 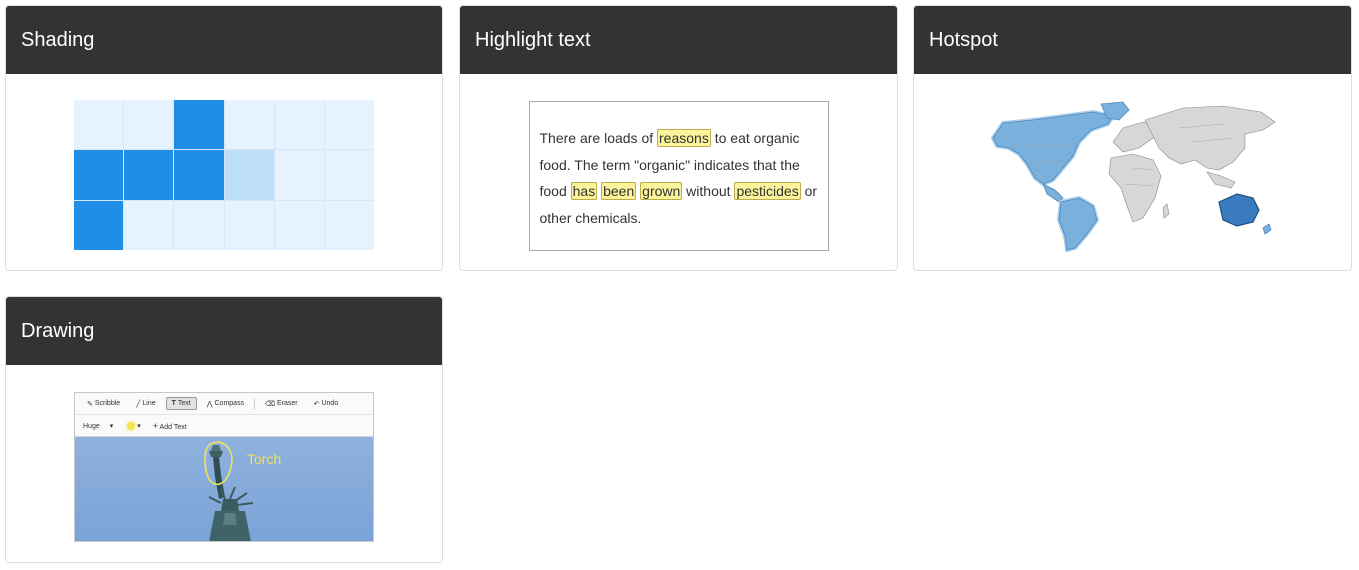 What do you see at coordinates (107, 403) in the screenshot?
I see `scribble-label: Scribble` at bounding box center [107, 403].